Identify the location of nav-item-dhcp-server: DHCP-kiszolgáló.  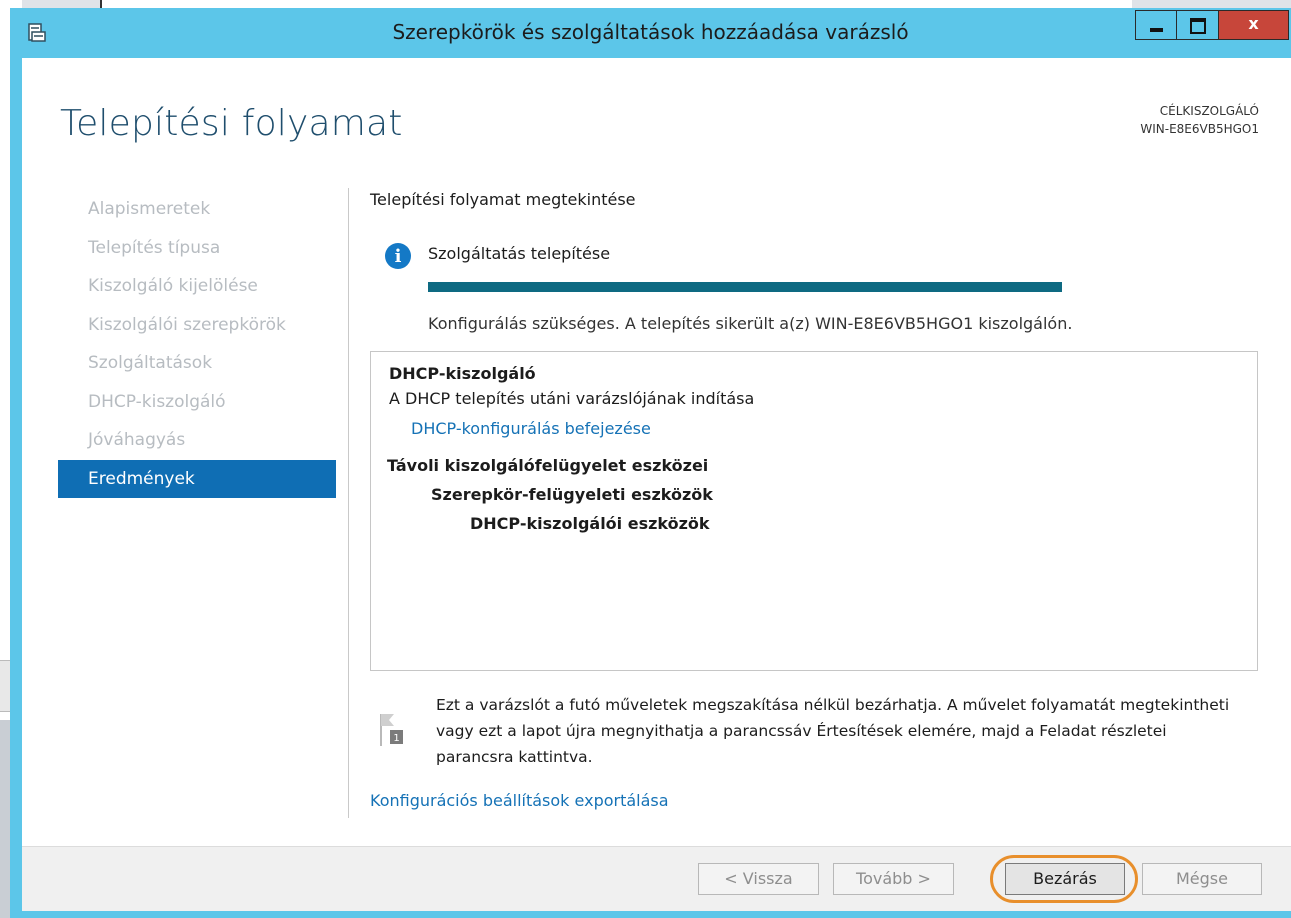
(197, 402).